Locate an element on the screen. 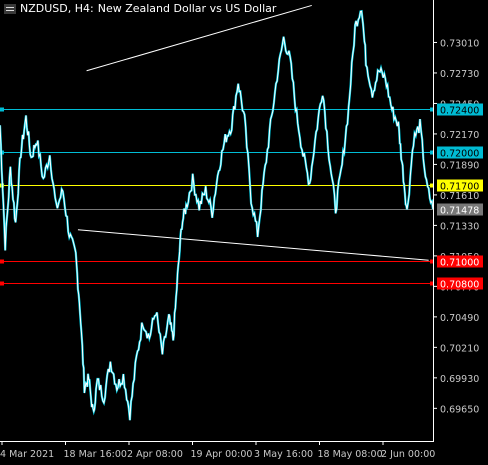 Image resolution: width=488 pixels, height=465 pixels. y-tick-label: 0.70210 is located at coordinates (459, 348).